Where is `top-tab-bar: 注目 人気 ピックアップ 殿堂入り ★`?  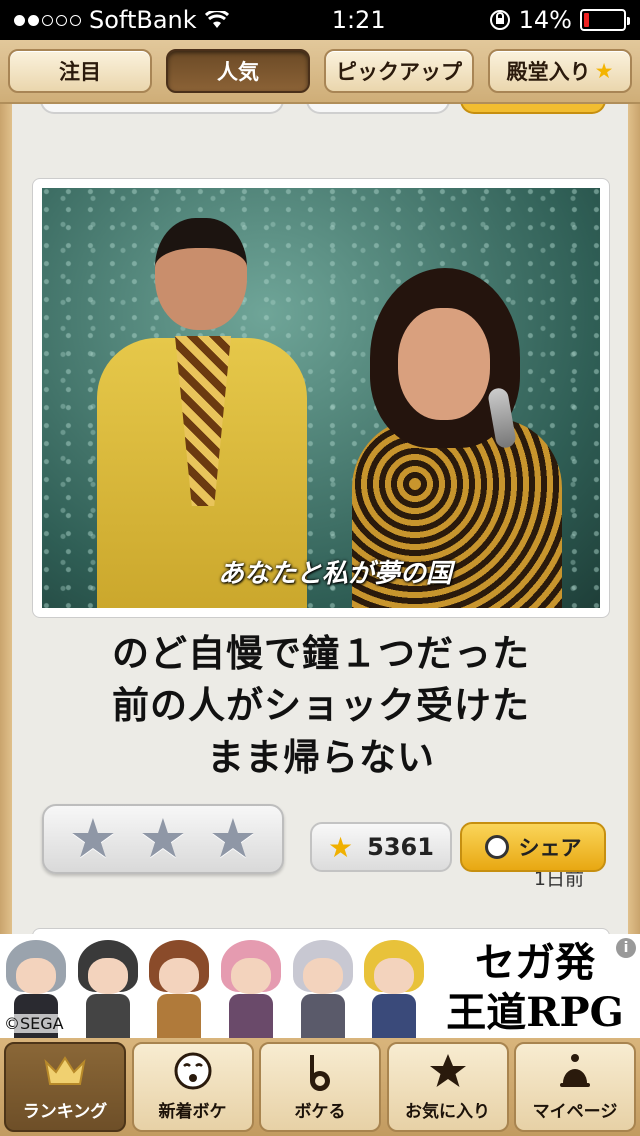 top-tab-bar: 注目 人気 ピックアップ 殿堂入り ★ is located at coordinates (320, 72).